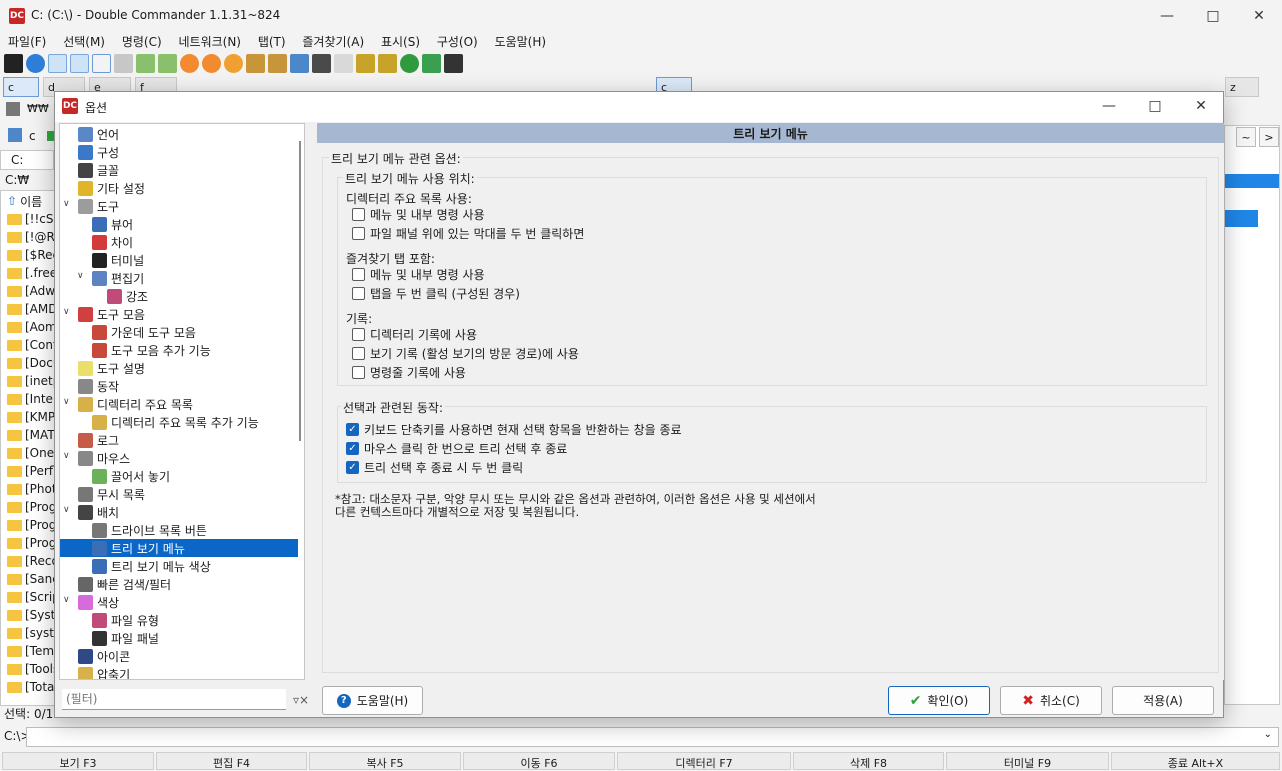 The width and height of the screenshot is (1282, 771). I want to click on menu-tabs: 탭(T), so click(272, 42).